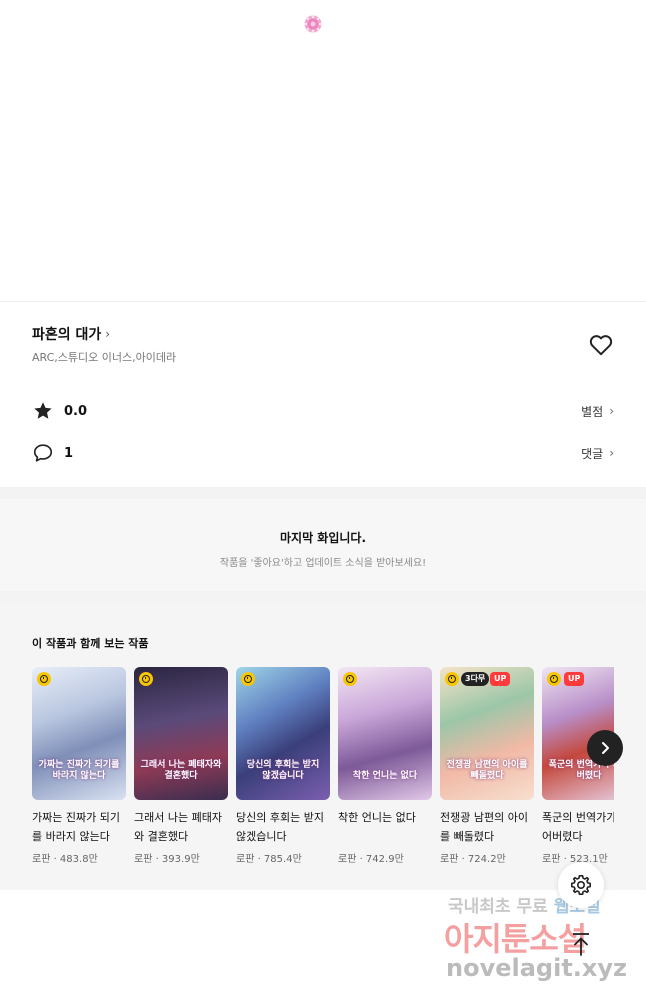 The height and width of the screenshot is (1007, 646). I want to click on recommendations-heading: 이 작품과 함께 보는 작품, so click(90, 643).